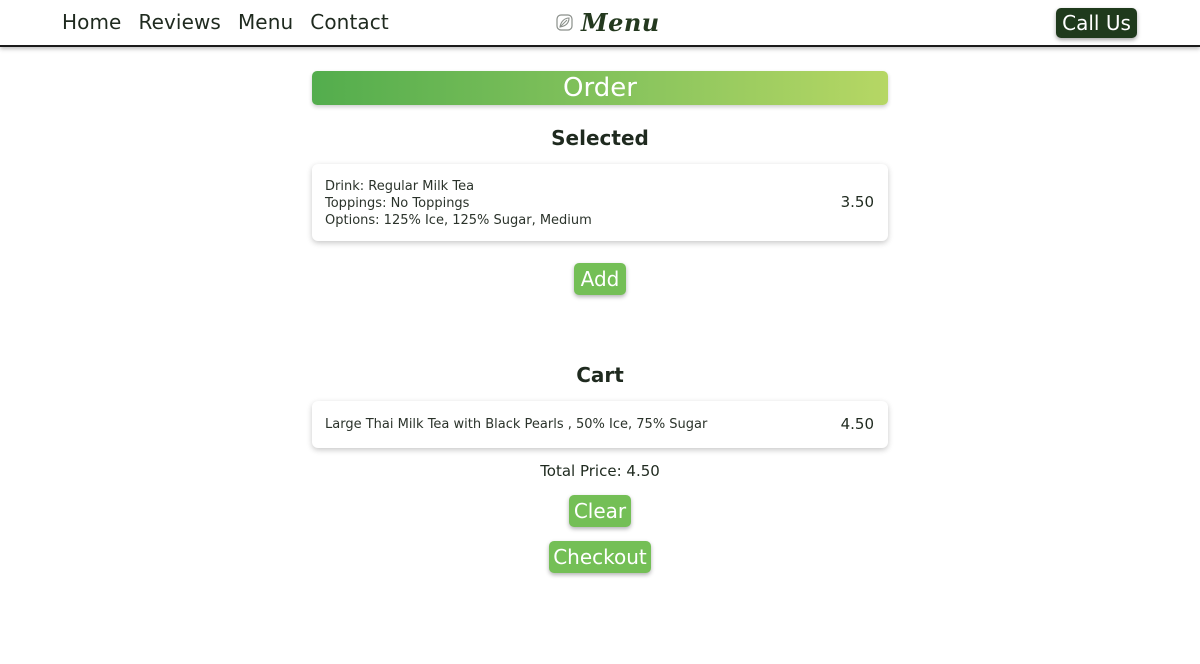  Describe the element at coordinates (600, 88) in the screenshot. I see `order-banner: Order` at that location.